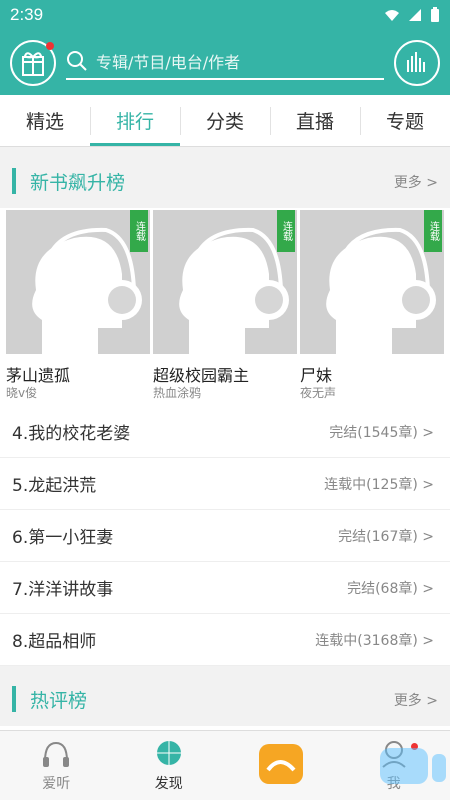 This screenshot has height=800, width=450. What do you see at coordinates (379, 484) in the screenshot?
I see `book-status: 连载中(125章) >` at bounding box center [379, 484].